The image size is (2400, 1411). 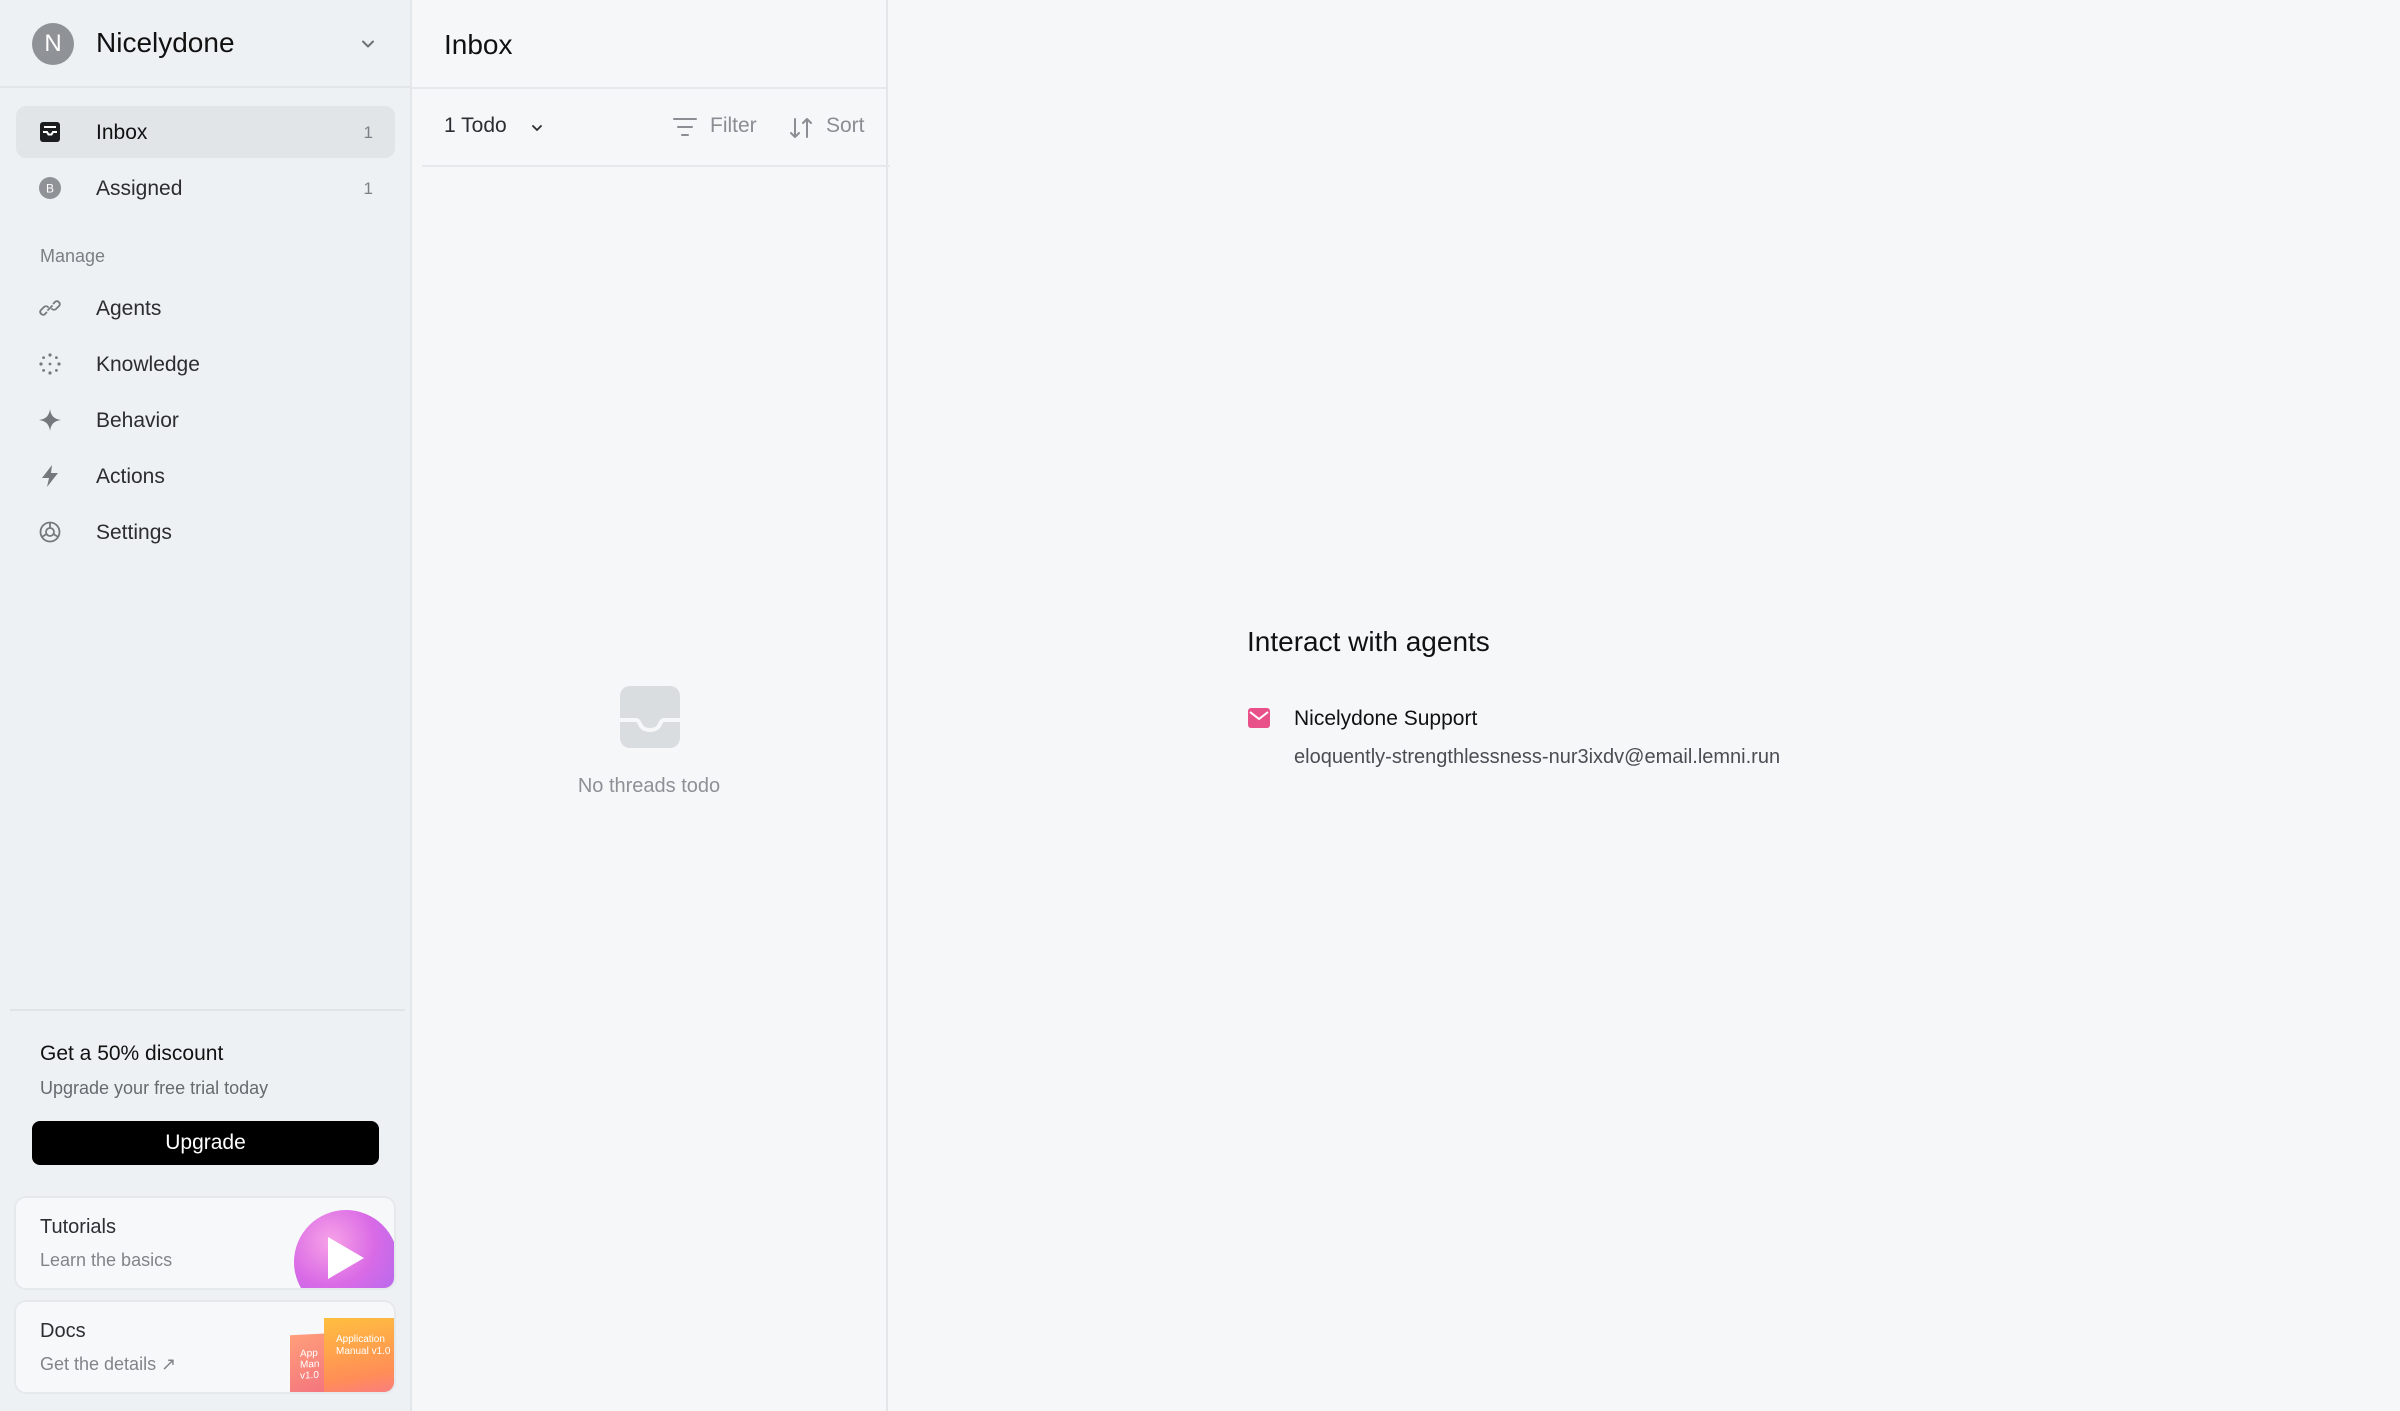 What do you see at coordinates (205, 532) in the screenshot?
I see `sidebar-item-settings: Settings` at bounding box center [205, 532].